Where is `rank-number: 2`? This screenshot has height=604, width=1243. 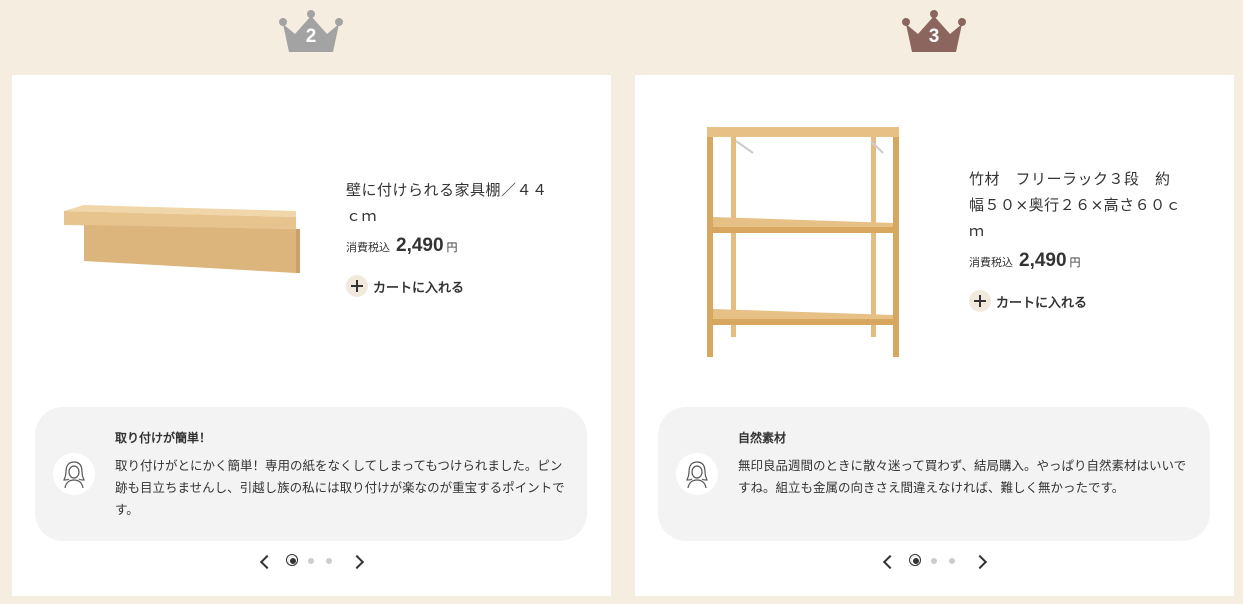 rank-number: 2 is located at coordinates (311, 36).